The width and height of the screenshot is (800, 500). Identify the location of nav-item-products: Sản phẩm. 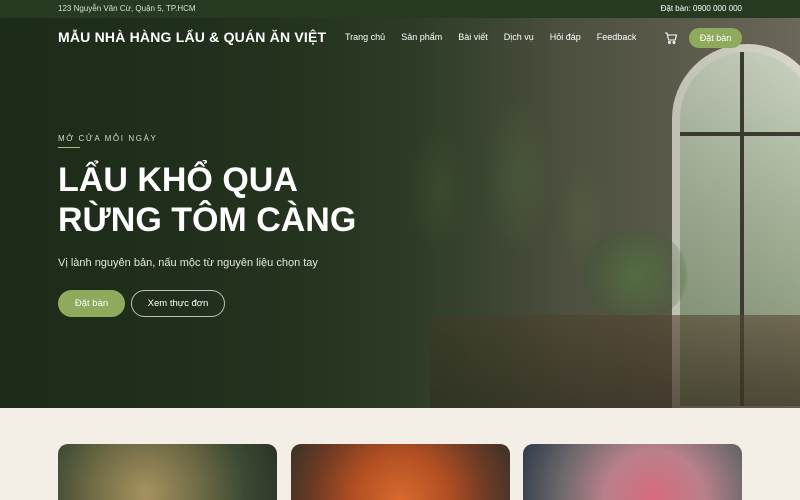
(421, 37).